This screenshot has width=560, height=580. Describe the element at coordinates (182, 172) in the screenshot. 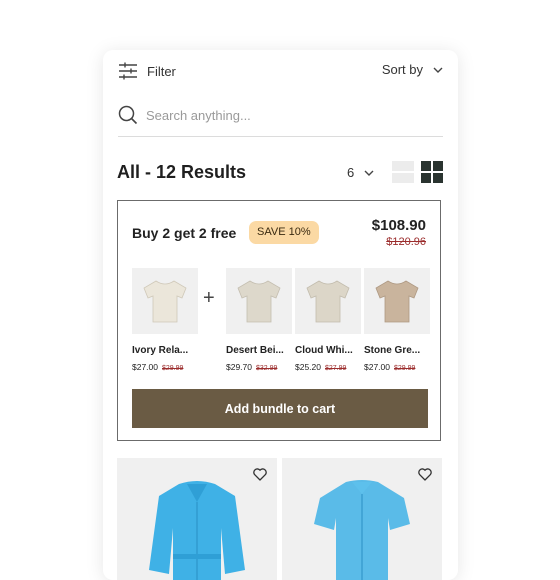

I see `results-title: All - 12 Results` at that location.